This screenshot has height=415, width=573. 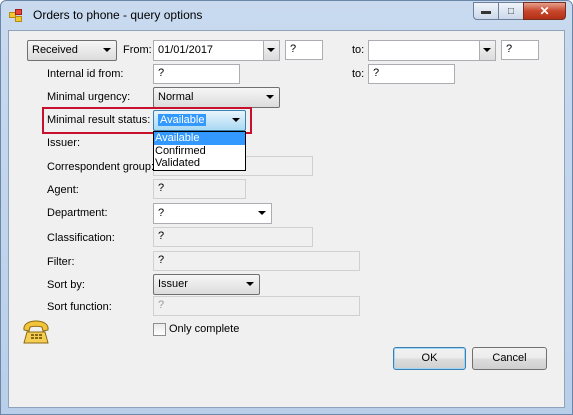 What do you see at coordinates (64, 143) in the screenshot?
I see `issuer-label: Issuer:` at bounding box center [64, 143].